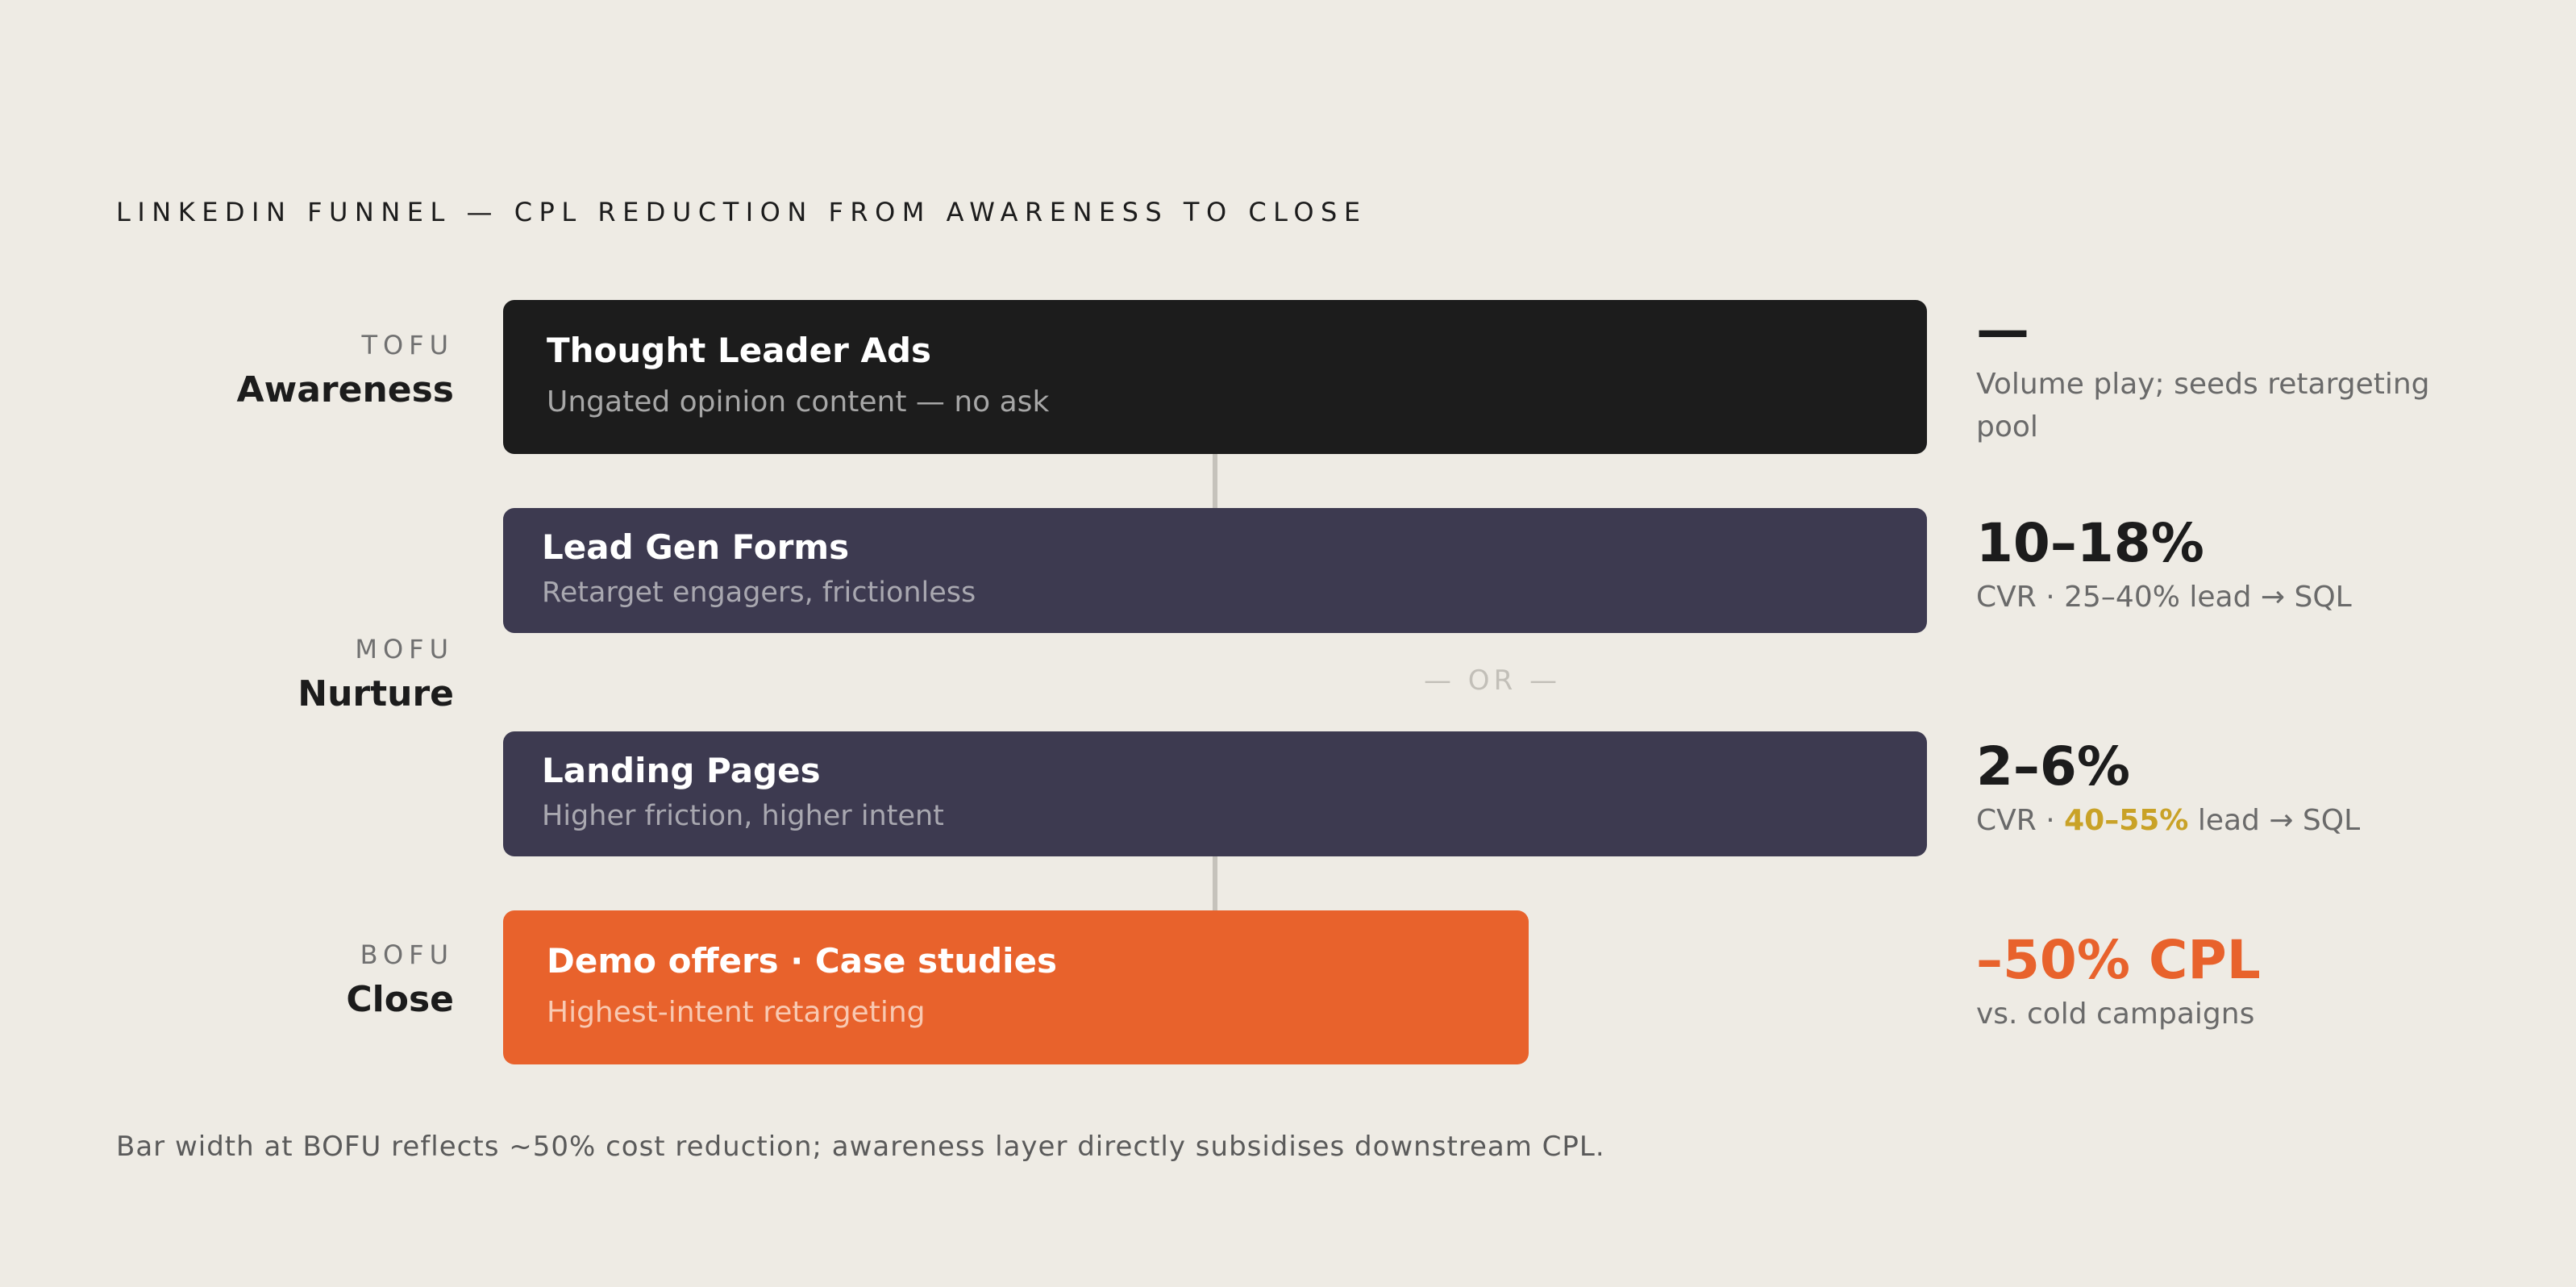 This screenshot has width=2576, height=1287. I want to click on metric-value: 10–18%, so click(2090, 543).